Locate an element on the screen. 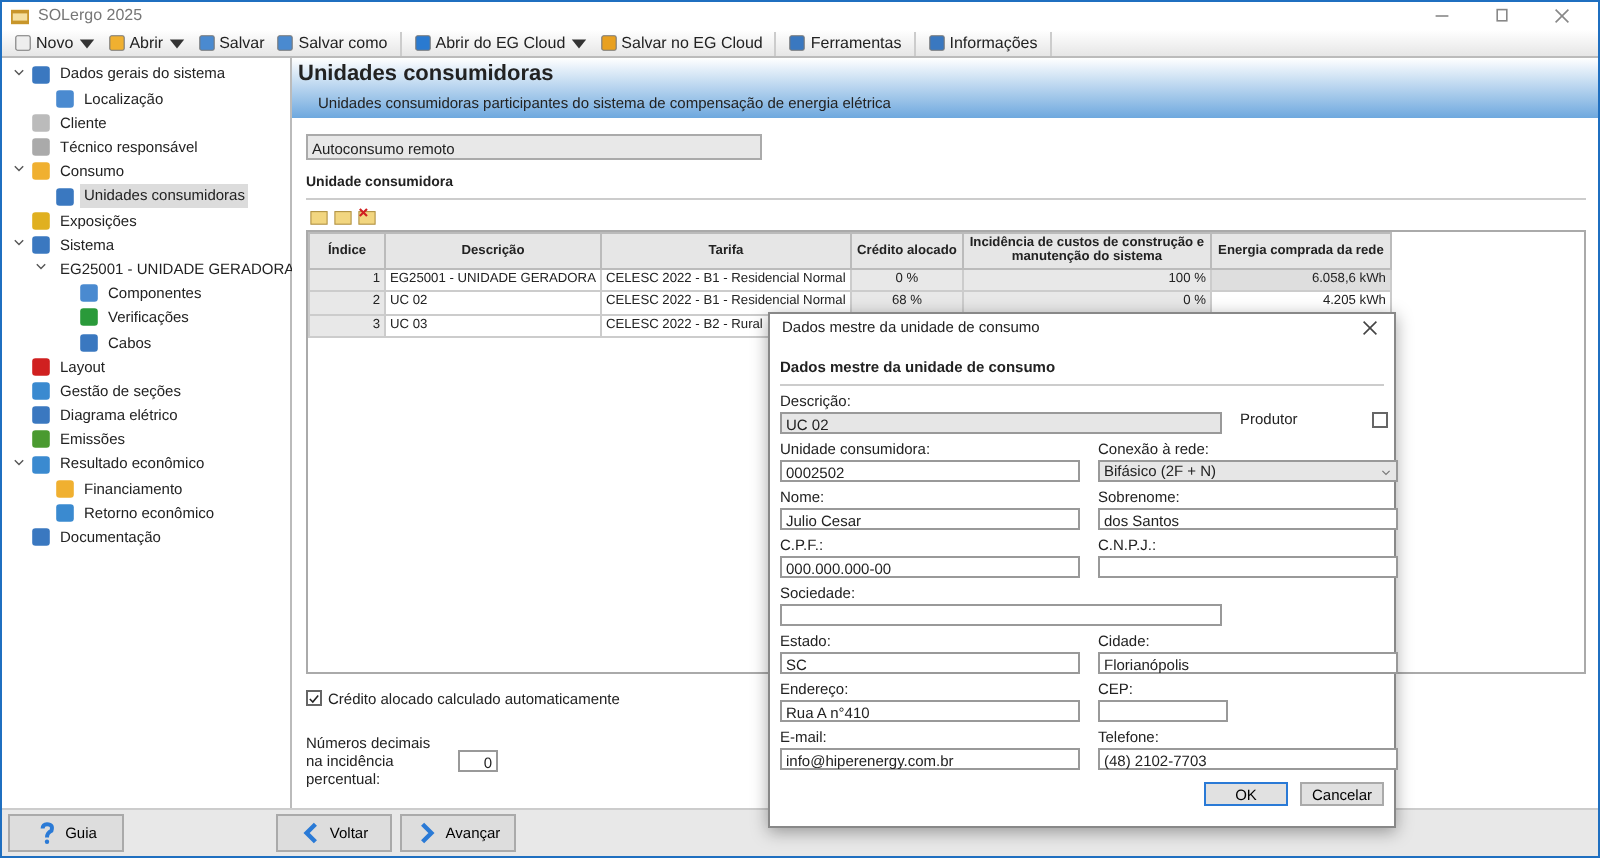 The image size is (1600, 858). toolbar-button: Novo is located at coordinates (55, 43).